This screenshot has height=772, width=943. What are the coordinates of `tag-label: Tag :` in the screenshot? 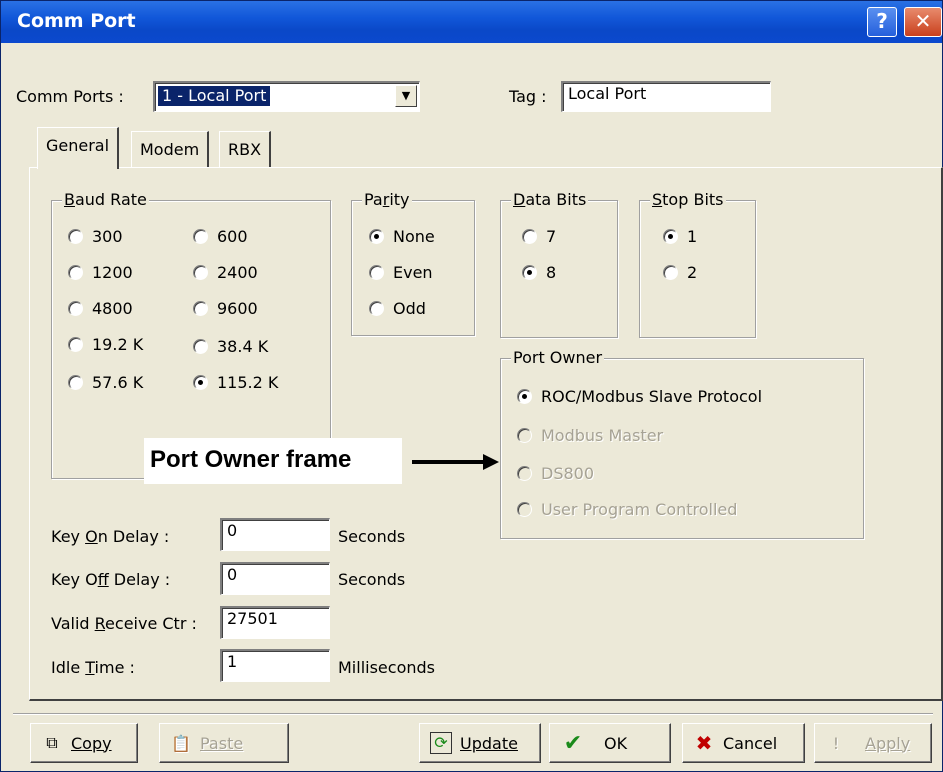 It's located at (528, 96).